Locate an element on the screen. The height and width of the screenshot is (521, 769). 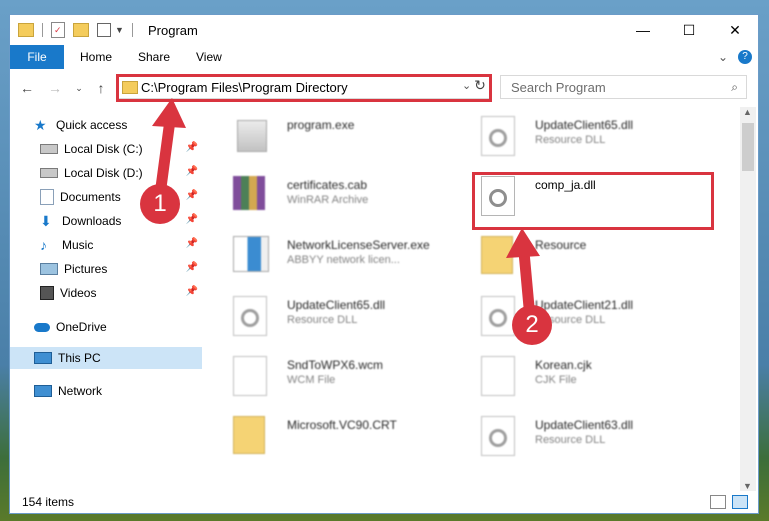
pictures-icon is located at coordinates (49, 269).